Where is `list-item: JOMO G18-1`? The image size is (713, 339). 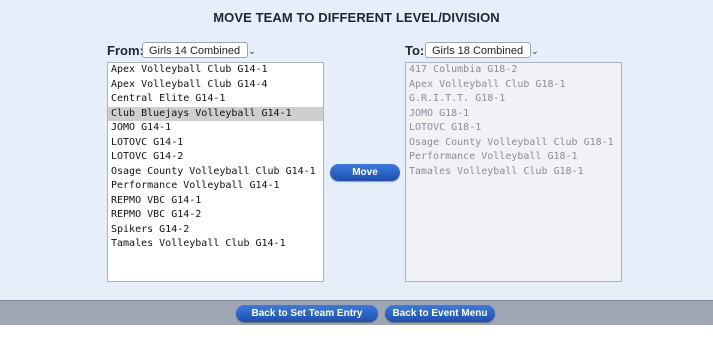
list-item: JOMO G18-1 is located at coordinates (513, 114).